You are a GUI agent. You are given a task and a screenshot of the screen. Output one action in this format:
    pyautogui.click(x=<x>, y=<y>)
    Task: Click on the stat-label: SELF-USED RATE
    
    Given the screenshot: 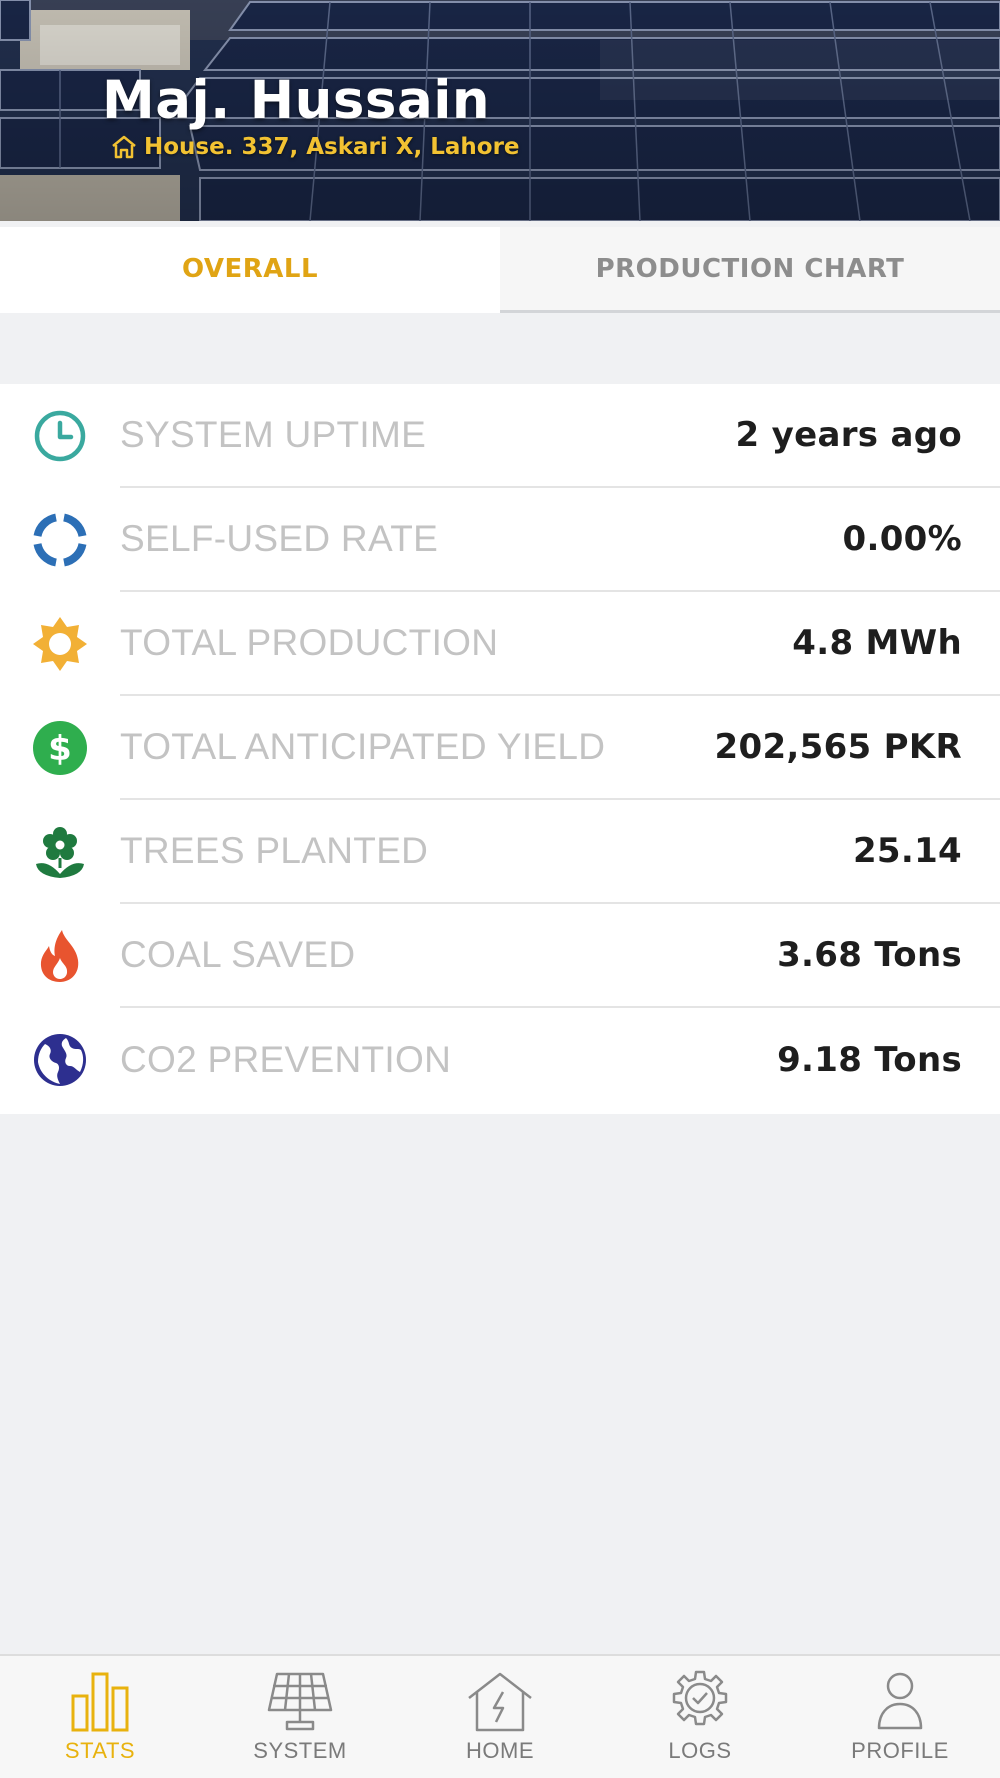 What is the action you would take?
    pyautogui.click(x=279, y=538)
    